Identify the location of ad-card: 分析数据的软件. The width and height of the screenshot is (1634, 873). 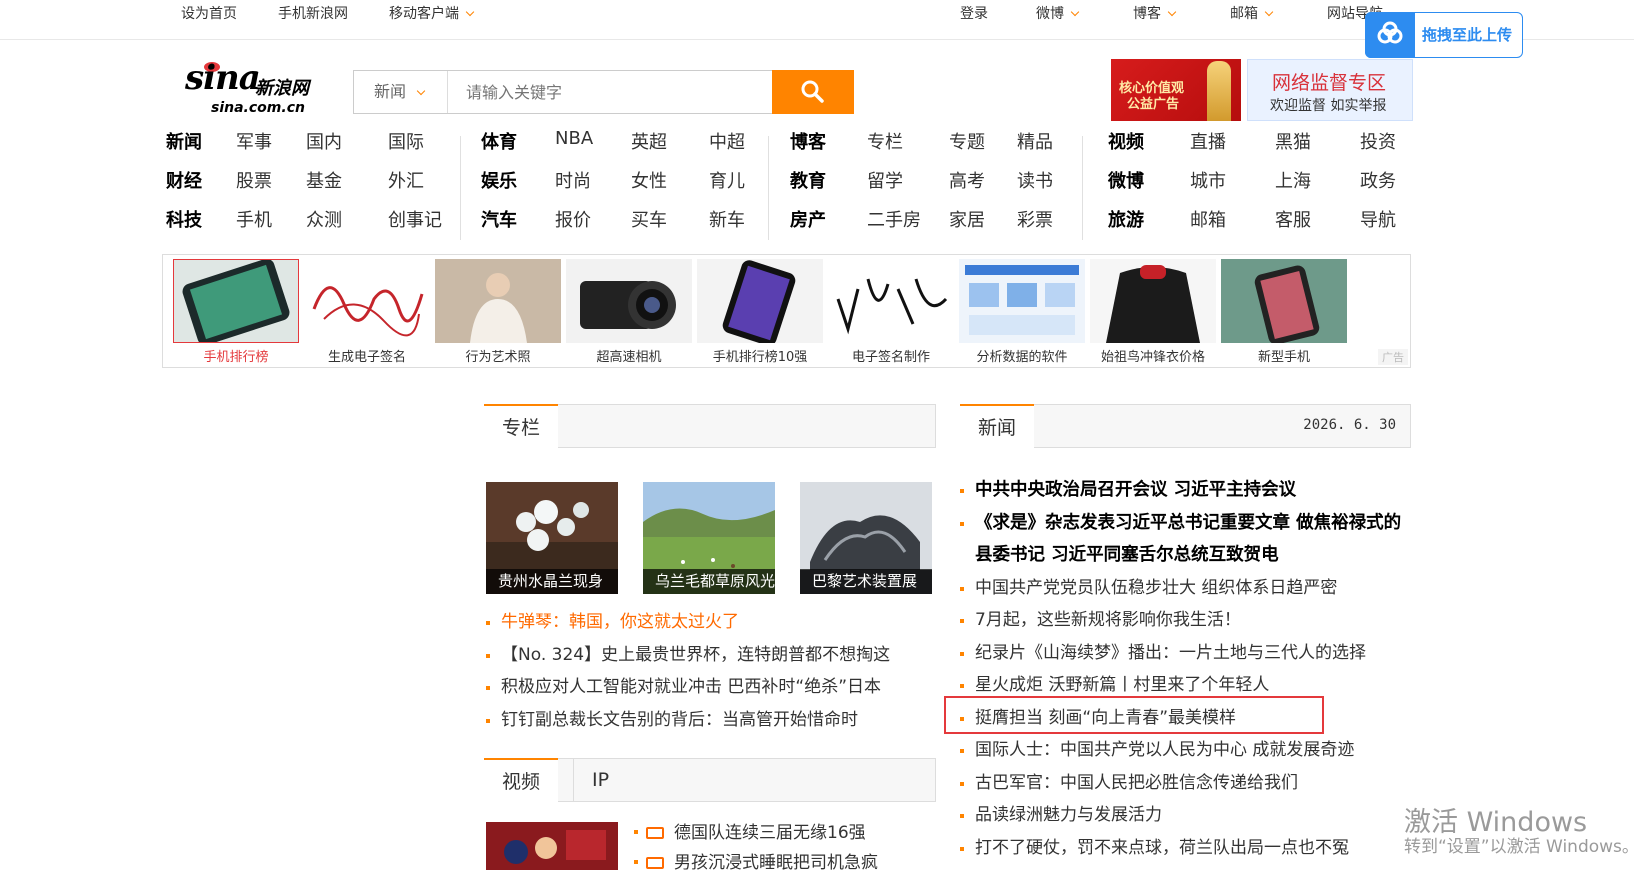
(1022, 312).